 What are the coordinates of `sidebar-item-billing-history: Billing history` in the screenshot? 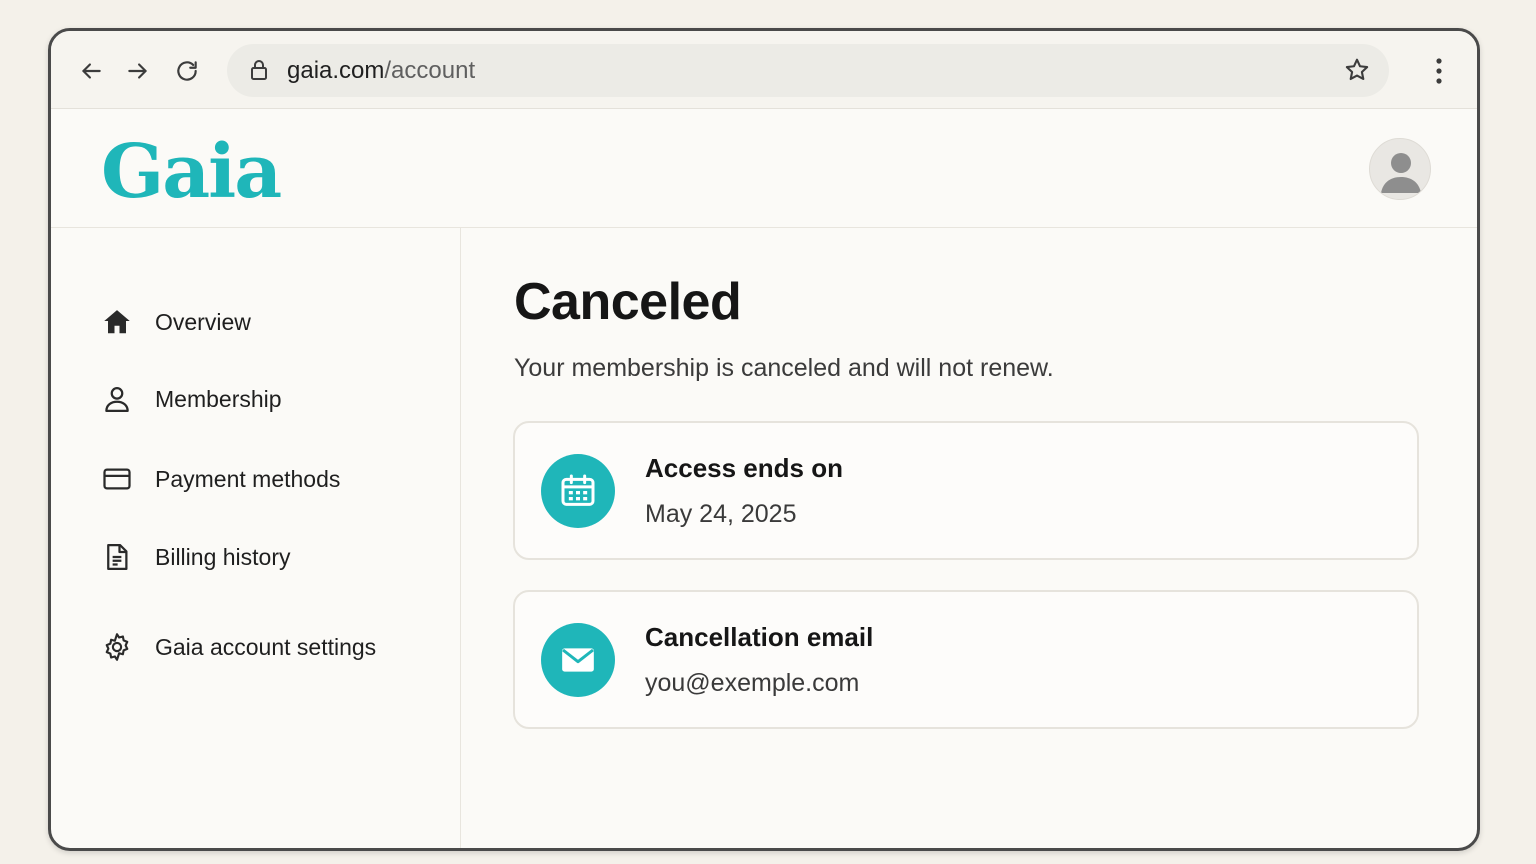 It's located at (196, 557).